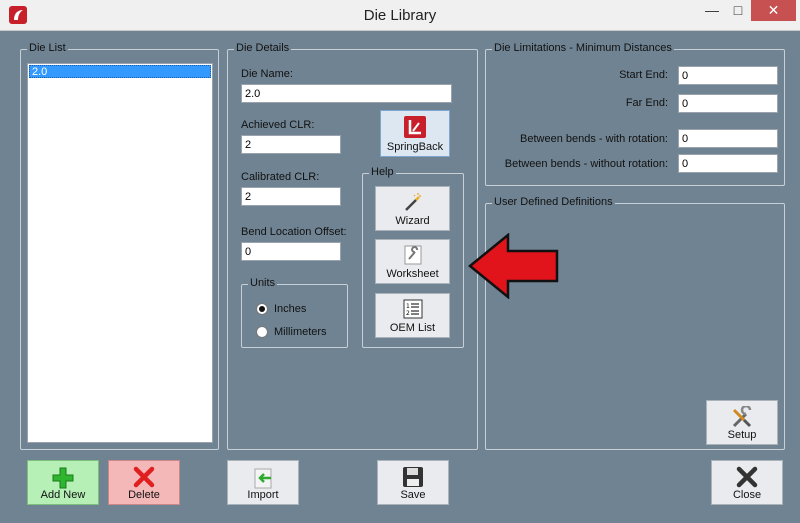 The height and width of the screenshot is (523, 800). I want to click on die-list-label: Die List, so click(47, 48).